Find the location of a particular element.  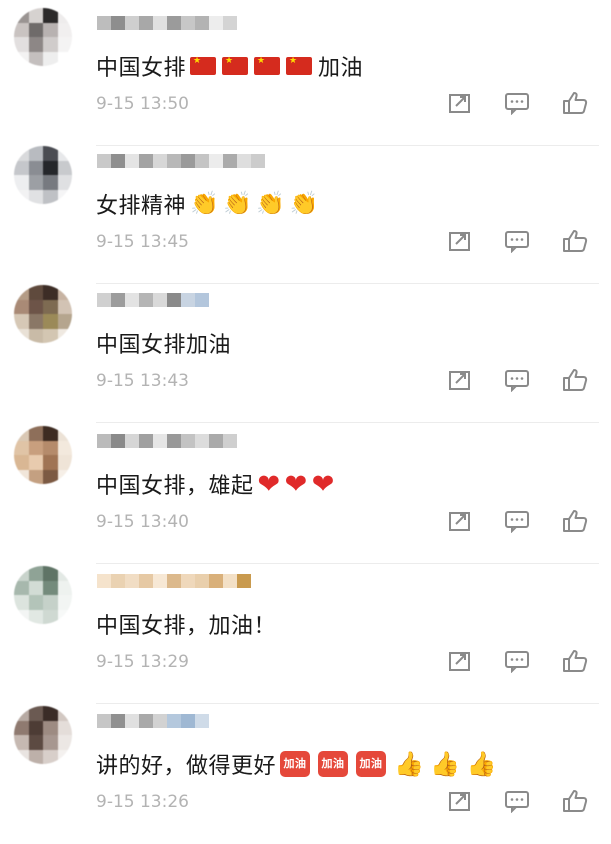

comment-text-main: 中国女排，加油！ is located at coordinates (186, 626).